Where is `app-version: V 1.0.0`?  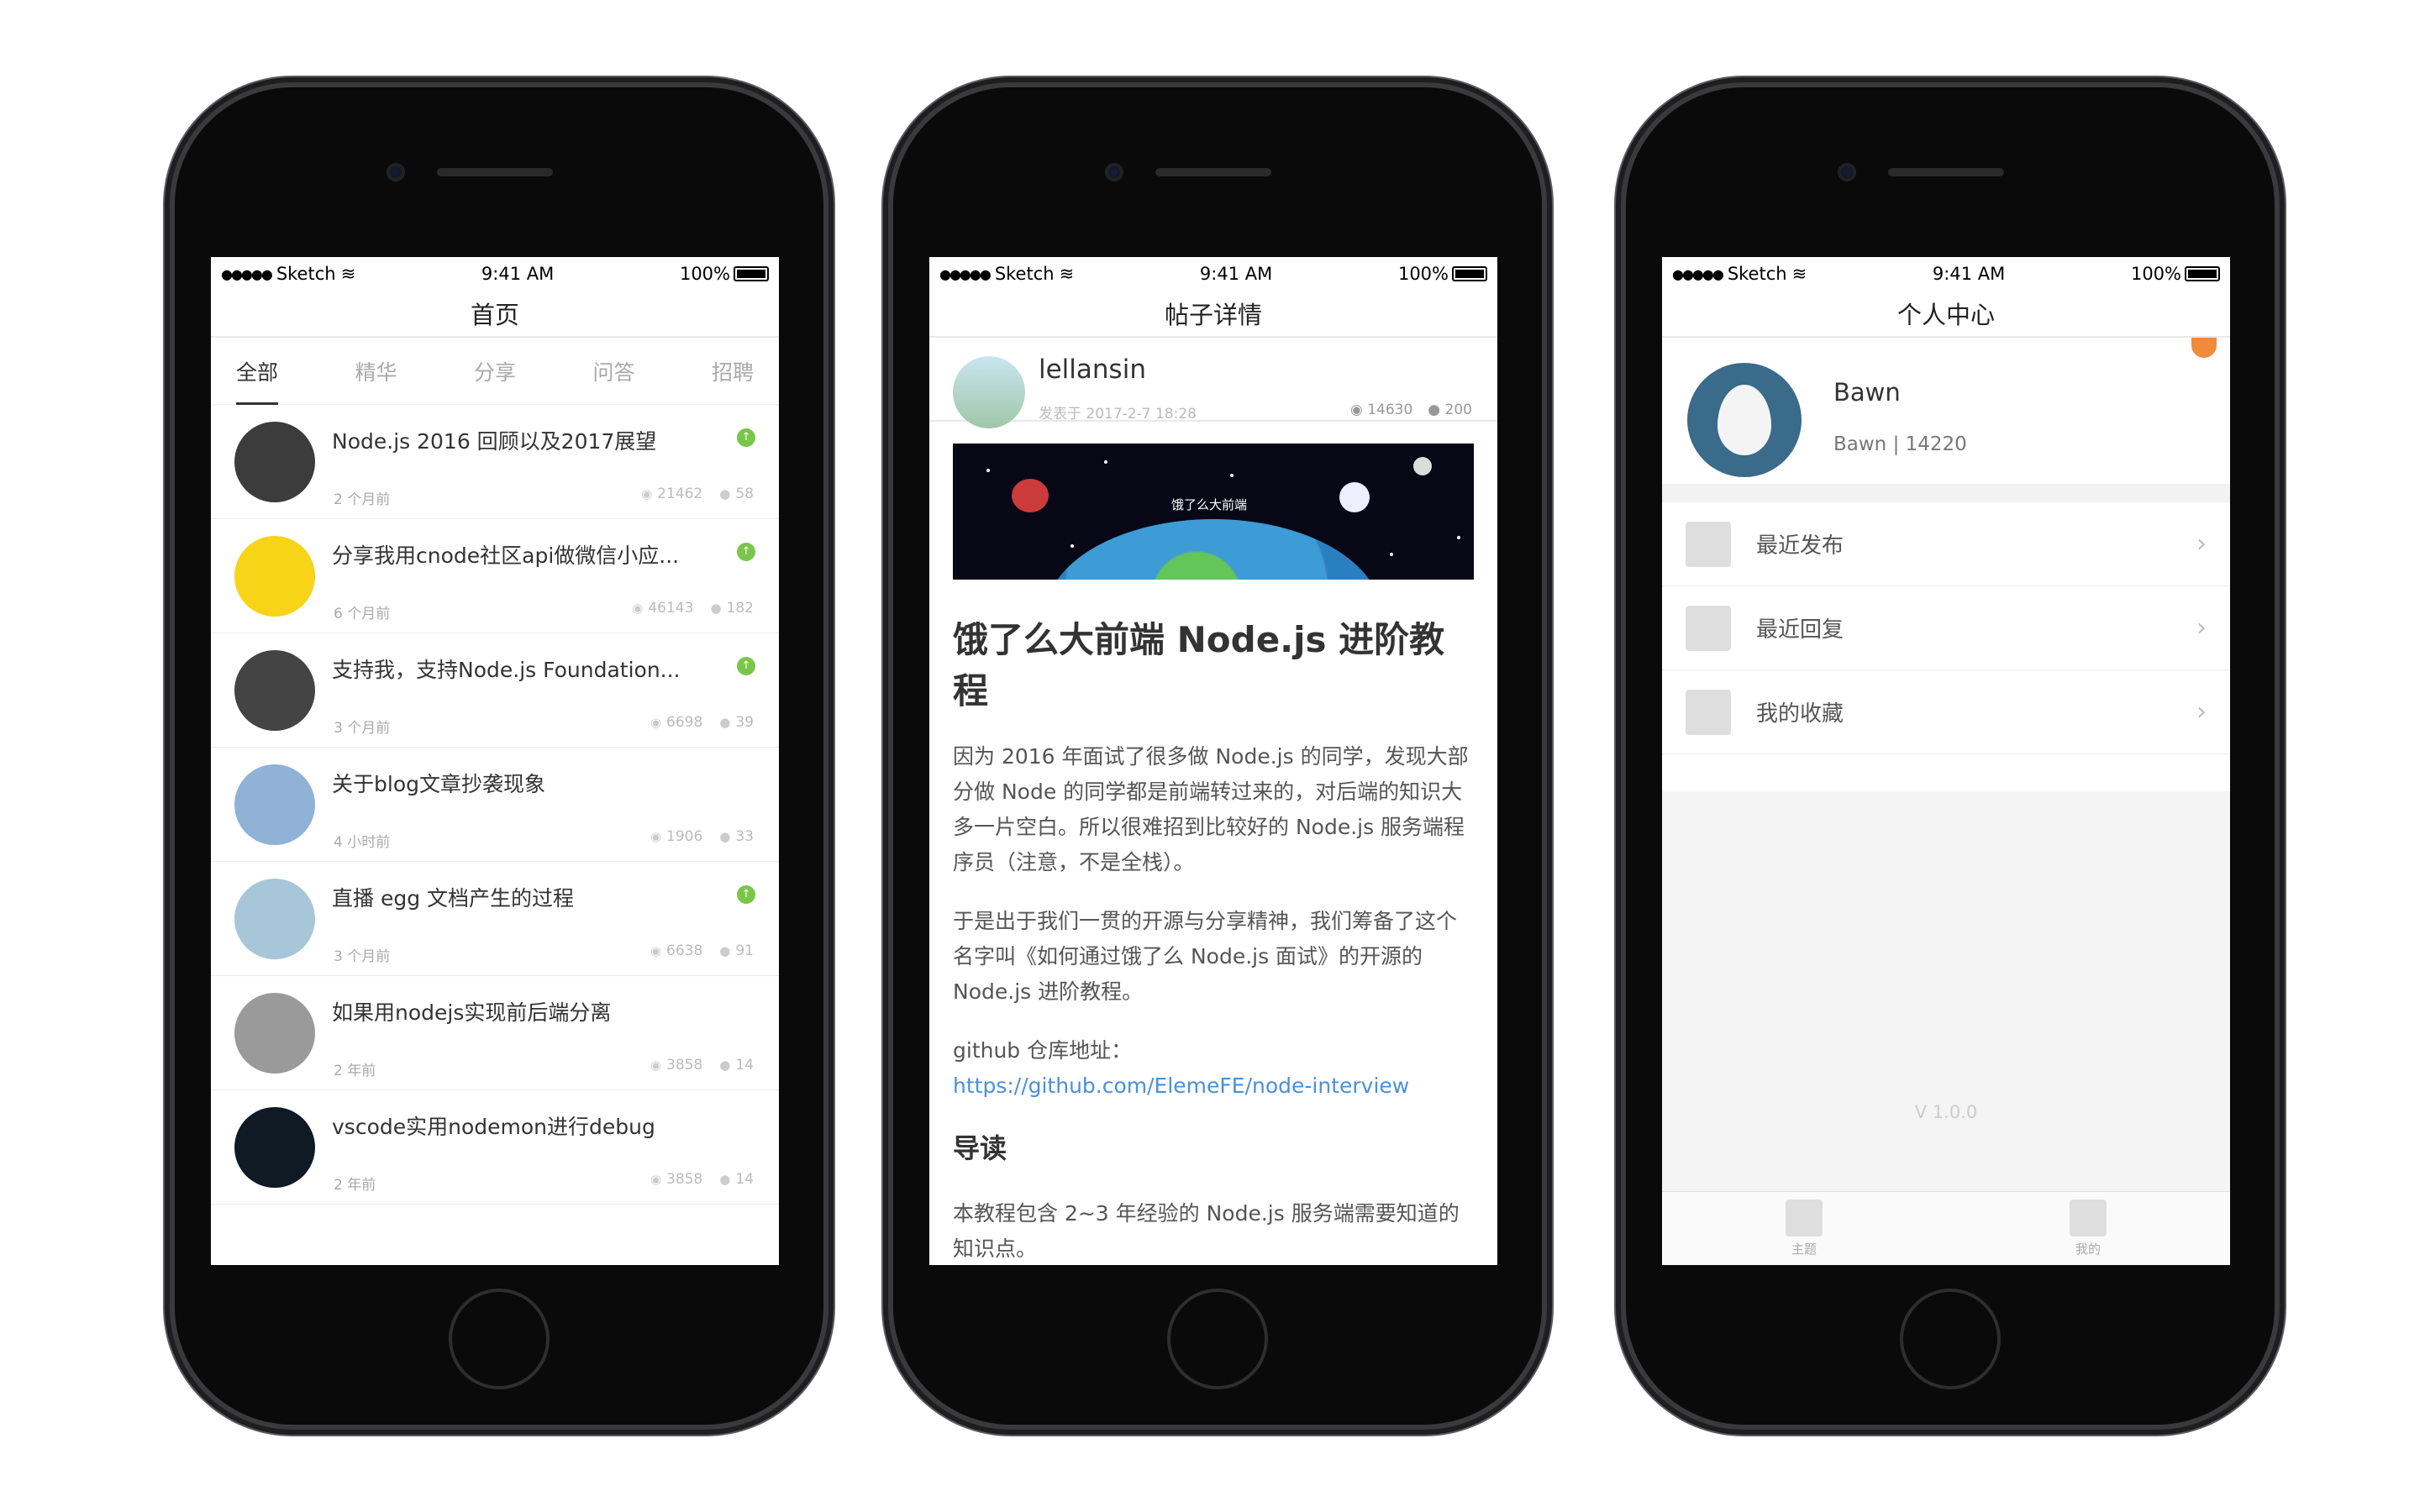
app-version: V 1.0.0 is located at coordinates (1946, 1112).